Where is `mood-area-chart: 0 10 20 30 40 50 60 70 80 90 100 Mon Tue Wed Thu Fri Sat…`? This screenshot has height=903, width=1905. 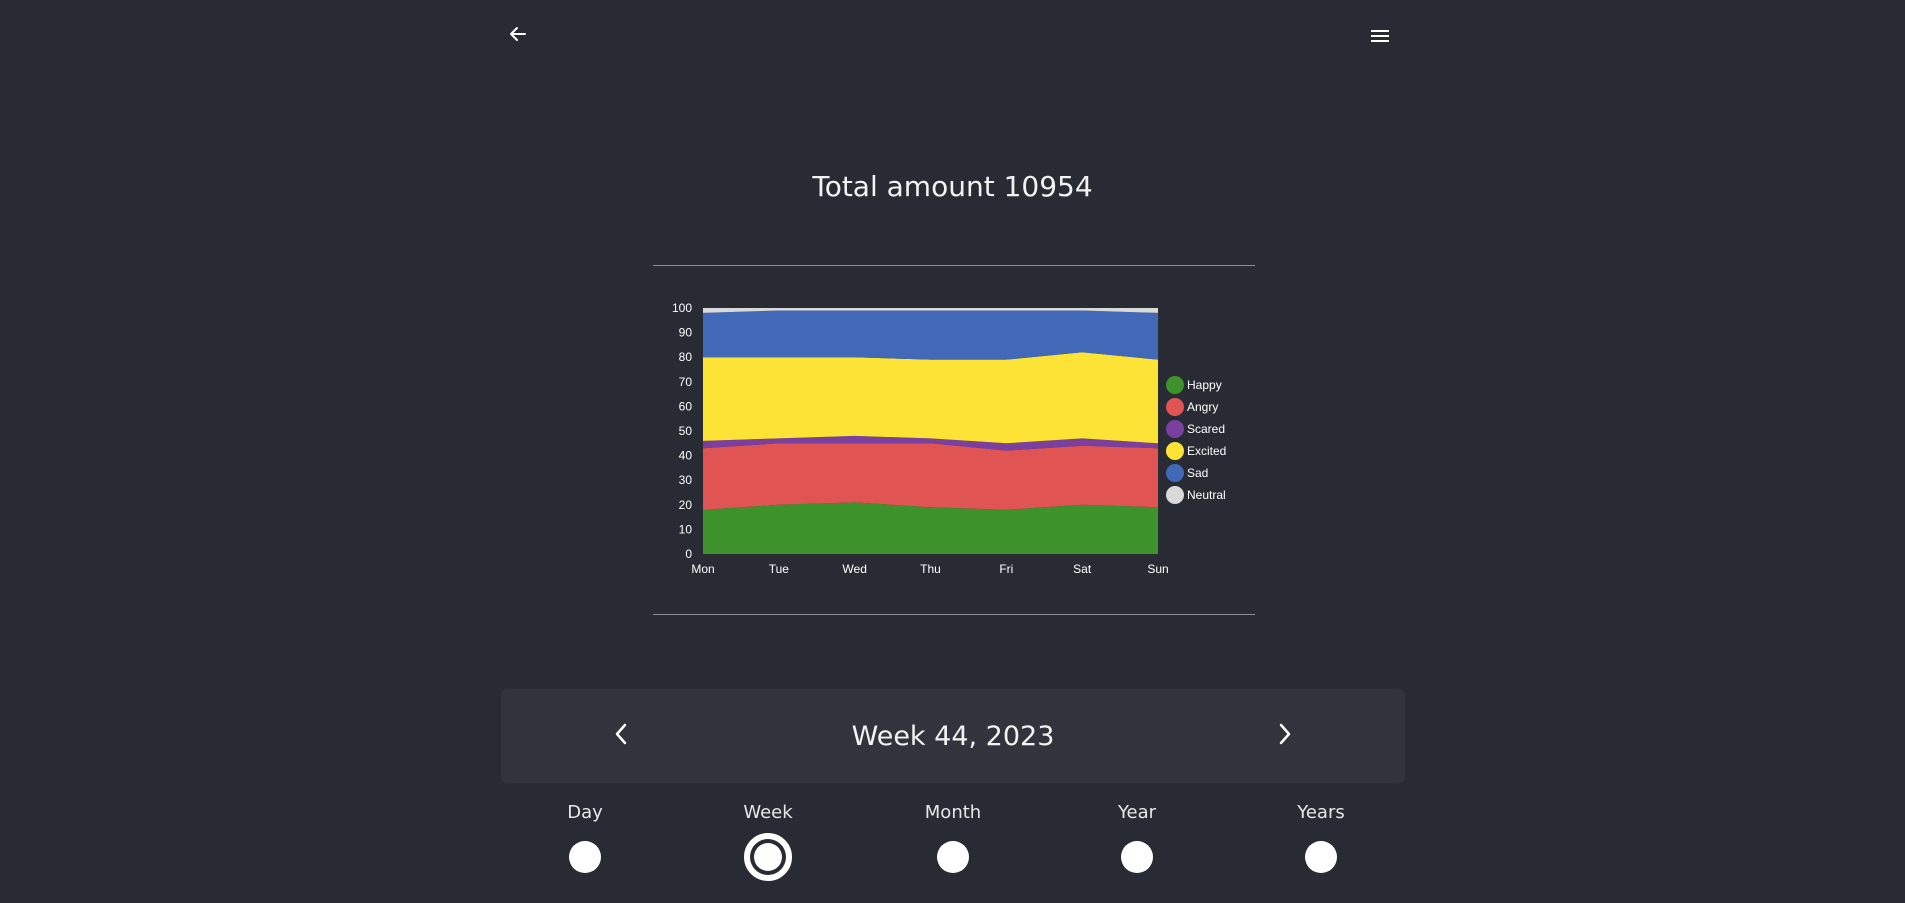
mood-area-chart: 0 10 20 30 40 50 60 70 80 90 100 Mon Tue Wed Thu Fri Sat… is located at coordinates (949, 438).